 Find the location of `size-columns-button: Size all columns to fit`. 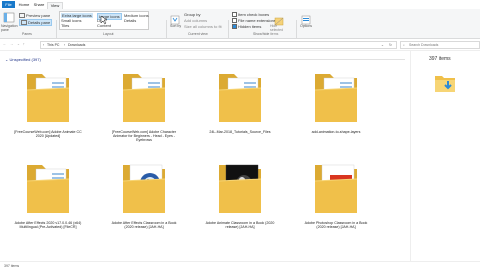

size-columns-button: Size all columns to fit is located at coordinates (203, 26).